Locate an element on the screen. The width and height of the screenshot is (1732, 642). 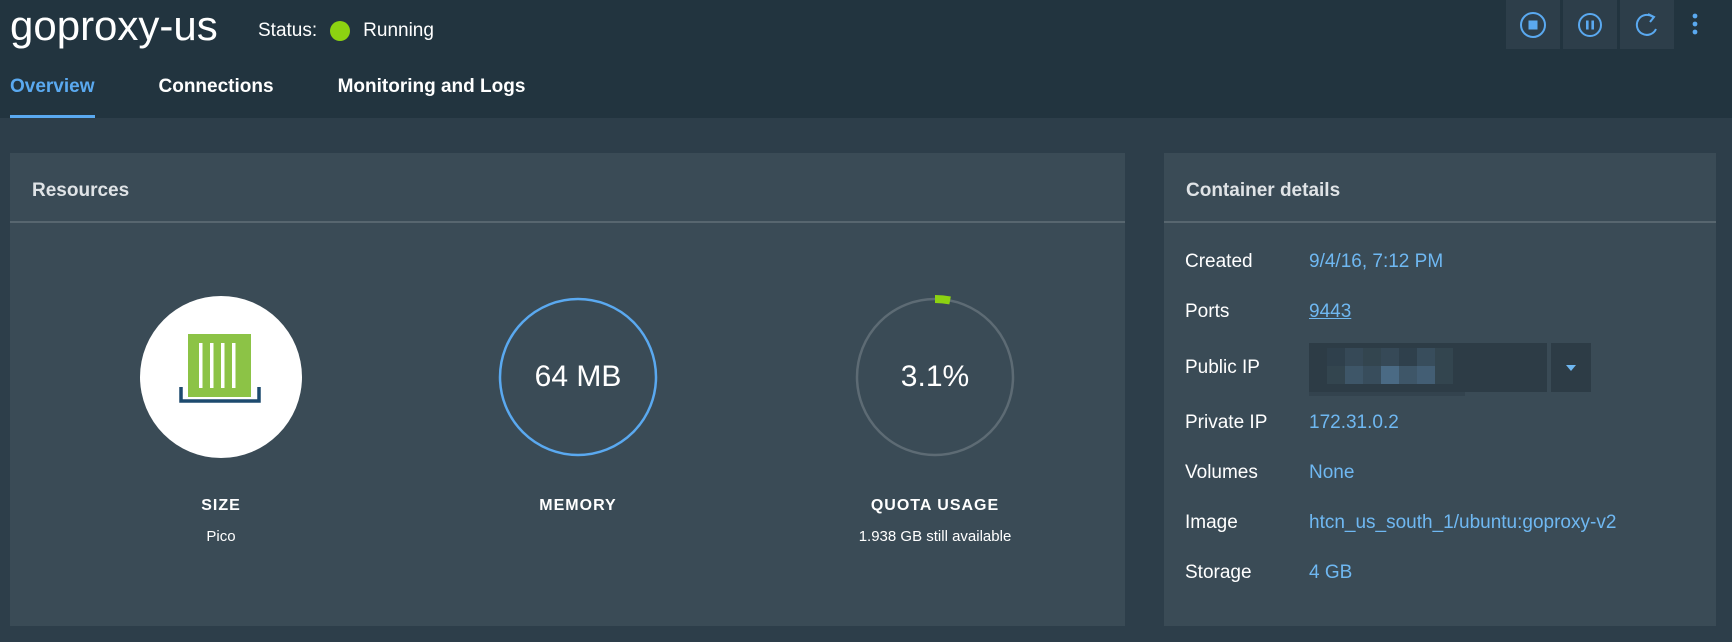
detail-image: Image htcn_us_south_1/ubuntu:goproxy-v2 is located at coordinates (1450, 523).